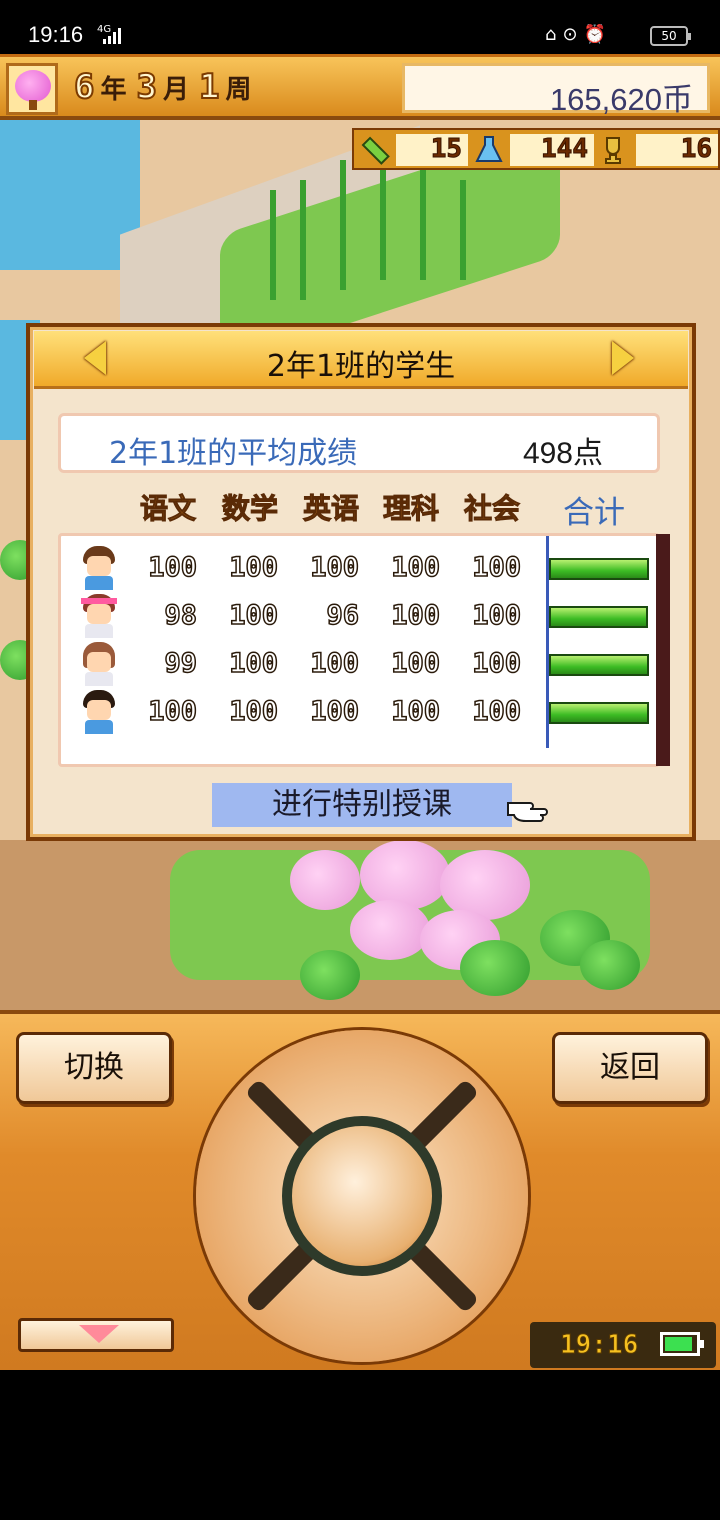  I want to click on lock-icon: ⊙, so click(573, 34).